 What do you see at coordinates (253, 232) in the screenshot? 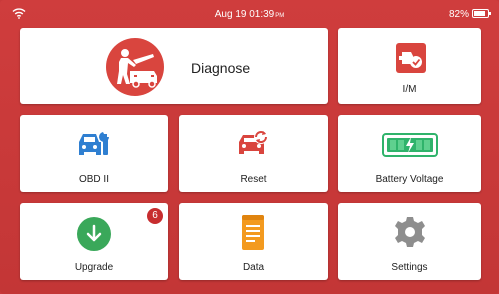
I see `document-icon` at bounding box center [253, 232].